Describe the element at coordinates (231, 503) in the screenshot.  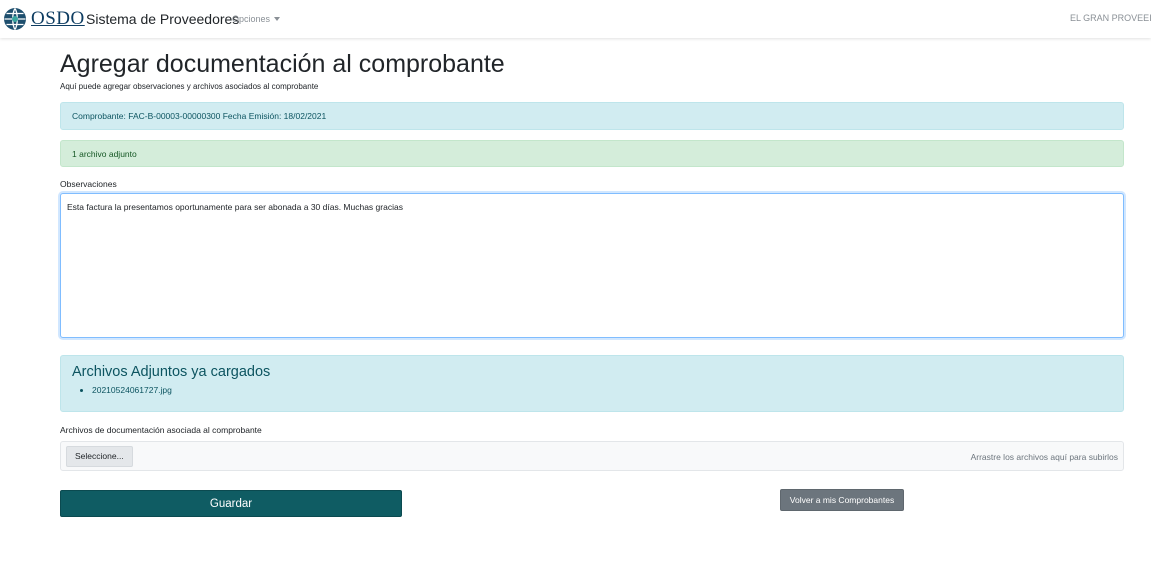
I see `save-button: Guardar` at that location.